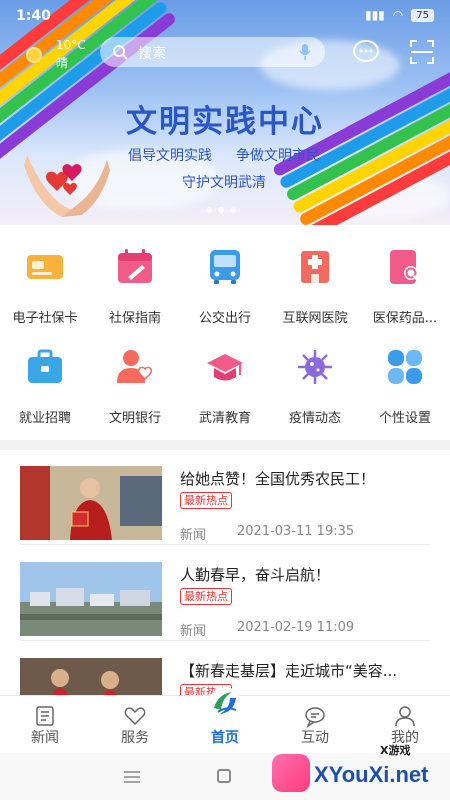  What do you see at coordinates (315, 717) in the screenshot?
I see `chat-icon` at bounding box center [315, 717].